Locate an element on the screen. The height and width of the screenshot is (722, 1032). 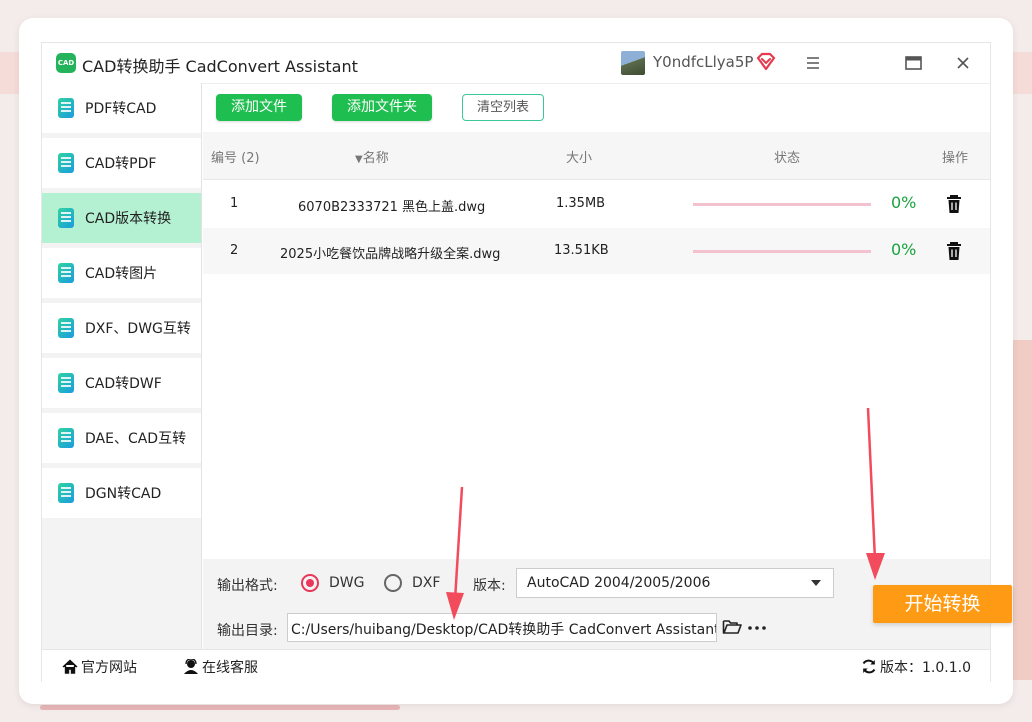
row-index: 2 is located at coordinates (234, 250).